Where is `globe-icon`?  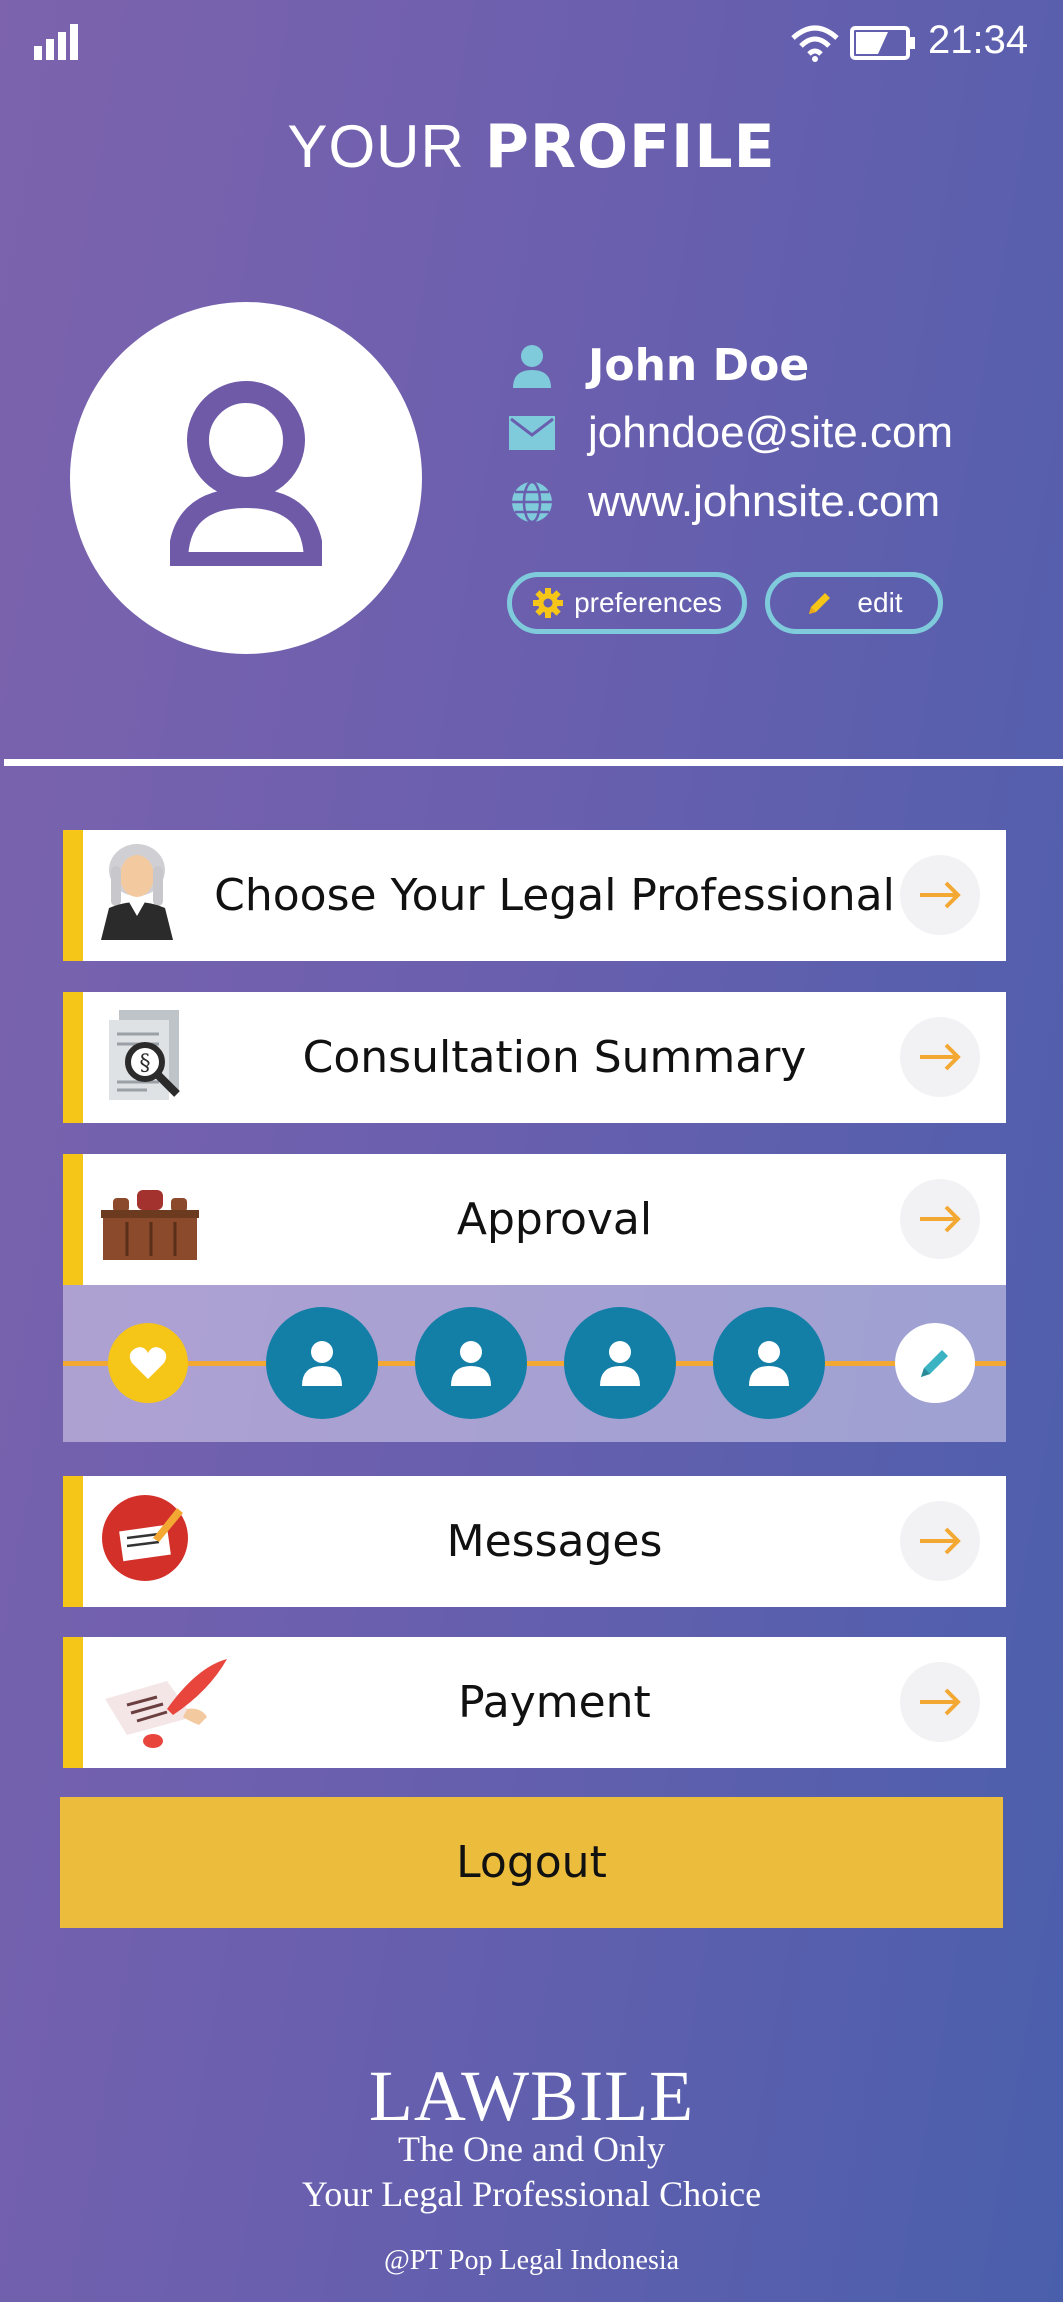
globe-icon is located at coordinates (532, 502).